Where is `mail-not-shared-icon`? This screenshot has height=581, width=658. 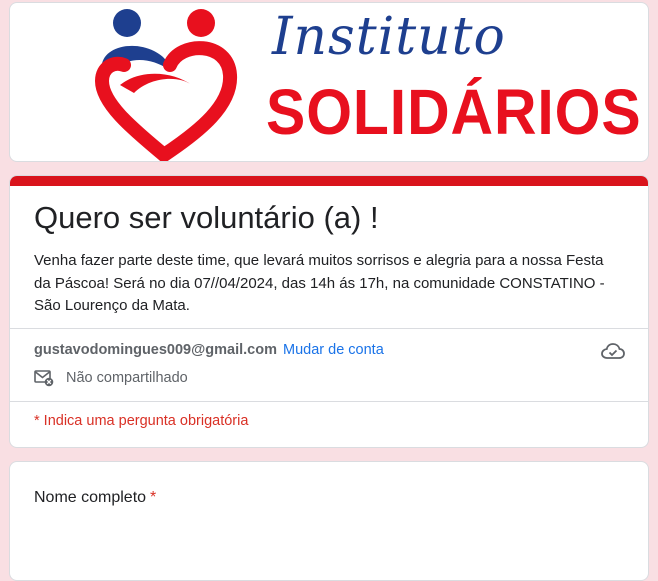
mail-not-shared-icon is located at coordinates (44, 378).